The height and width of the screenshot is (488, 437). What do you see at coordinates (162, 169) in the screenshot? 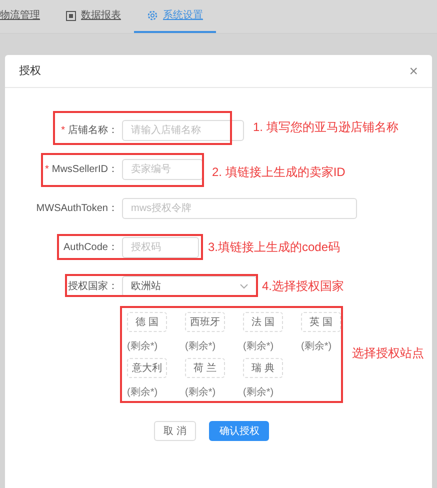
I see `input-field: 卖家编号` at bounding box center [162, 169].